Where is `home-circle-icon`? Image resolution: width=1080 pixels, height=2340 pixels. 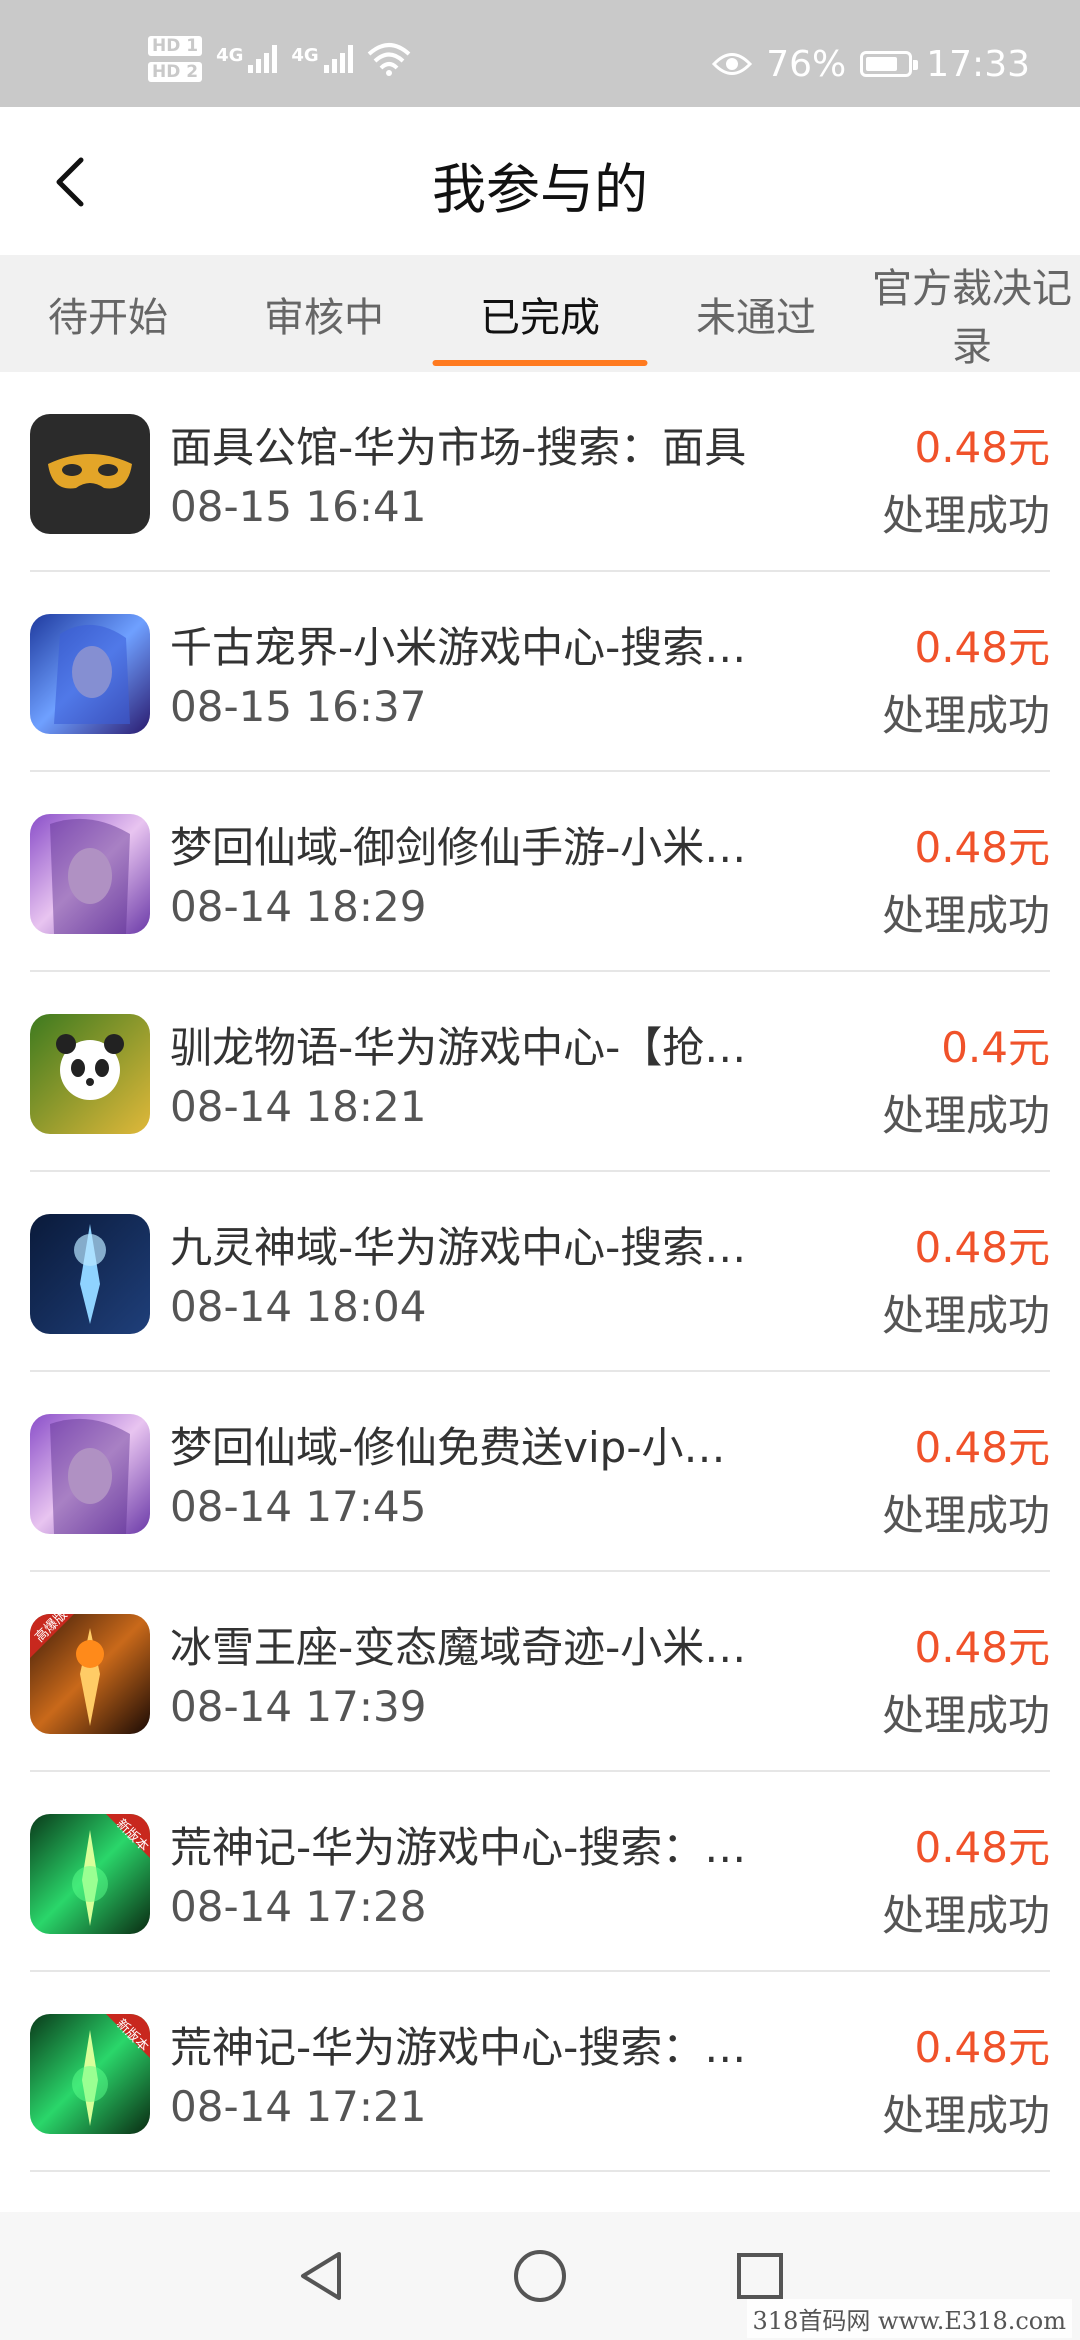 home-circle-icon is located at coordinates (540, 2276).